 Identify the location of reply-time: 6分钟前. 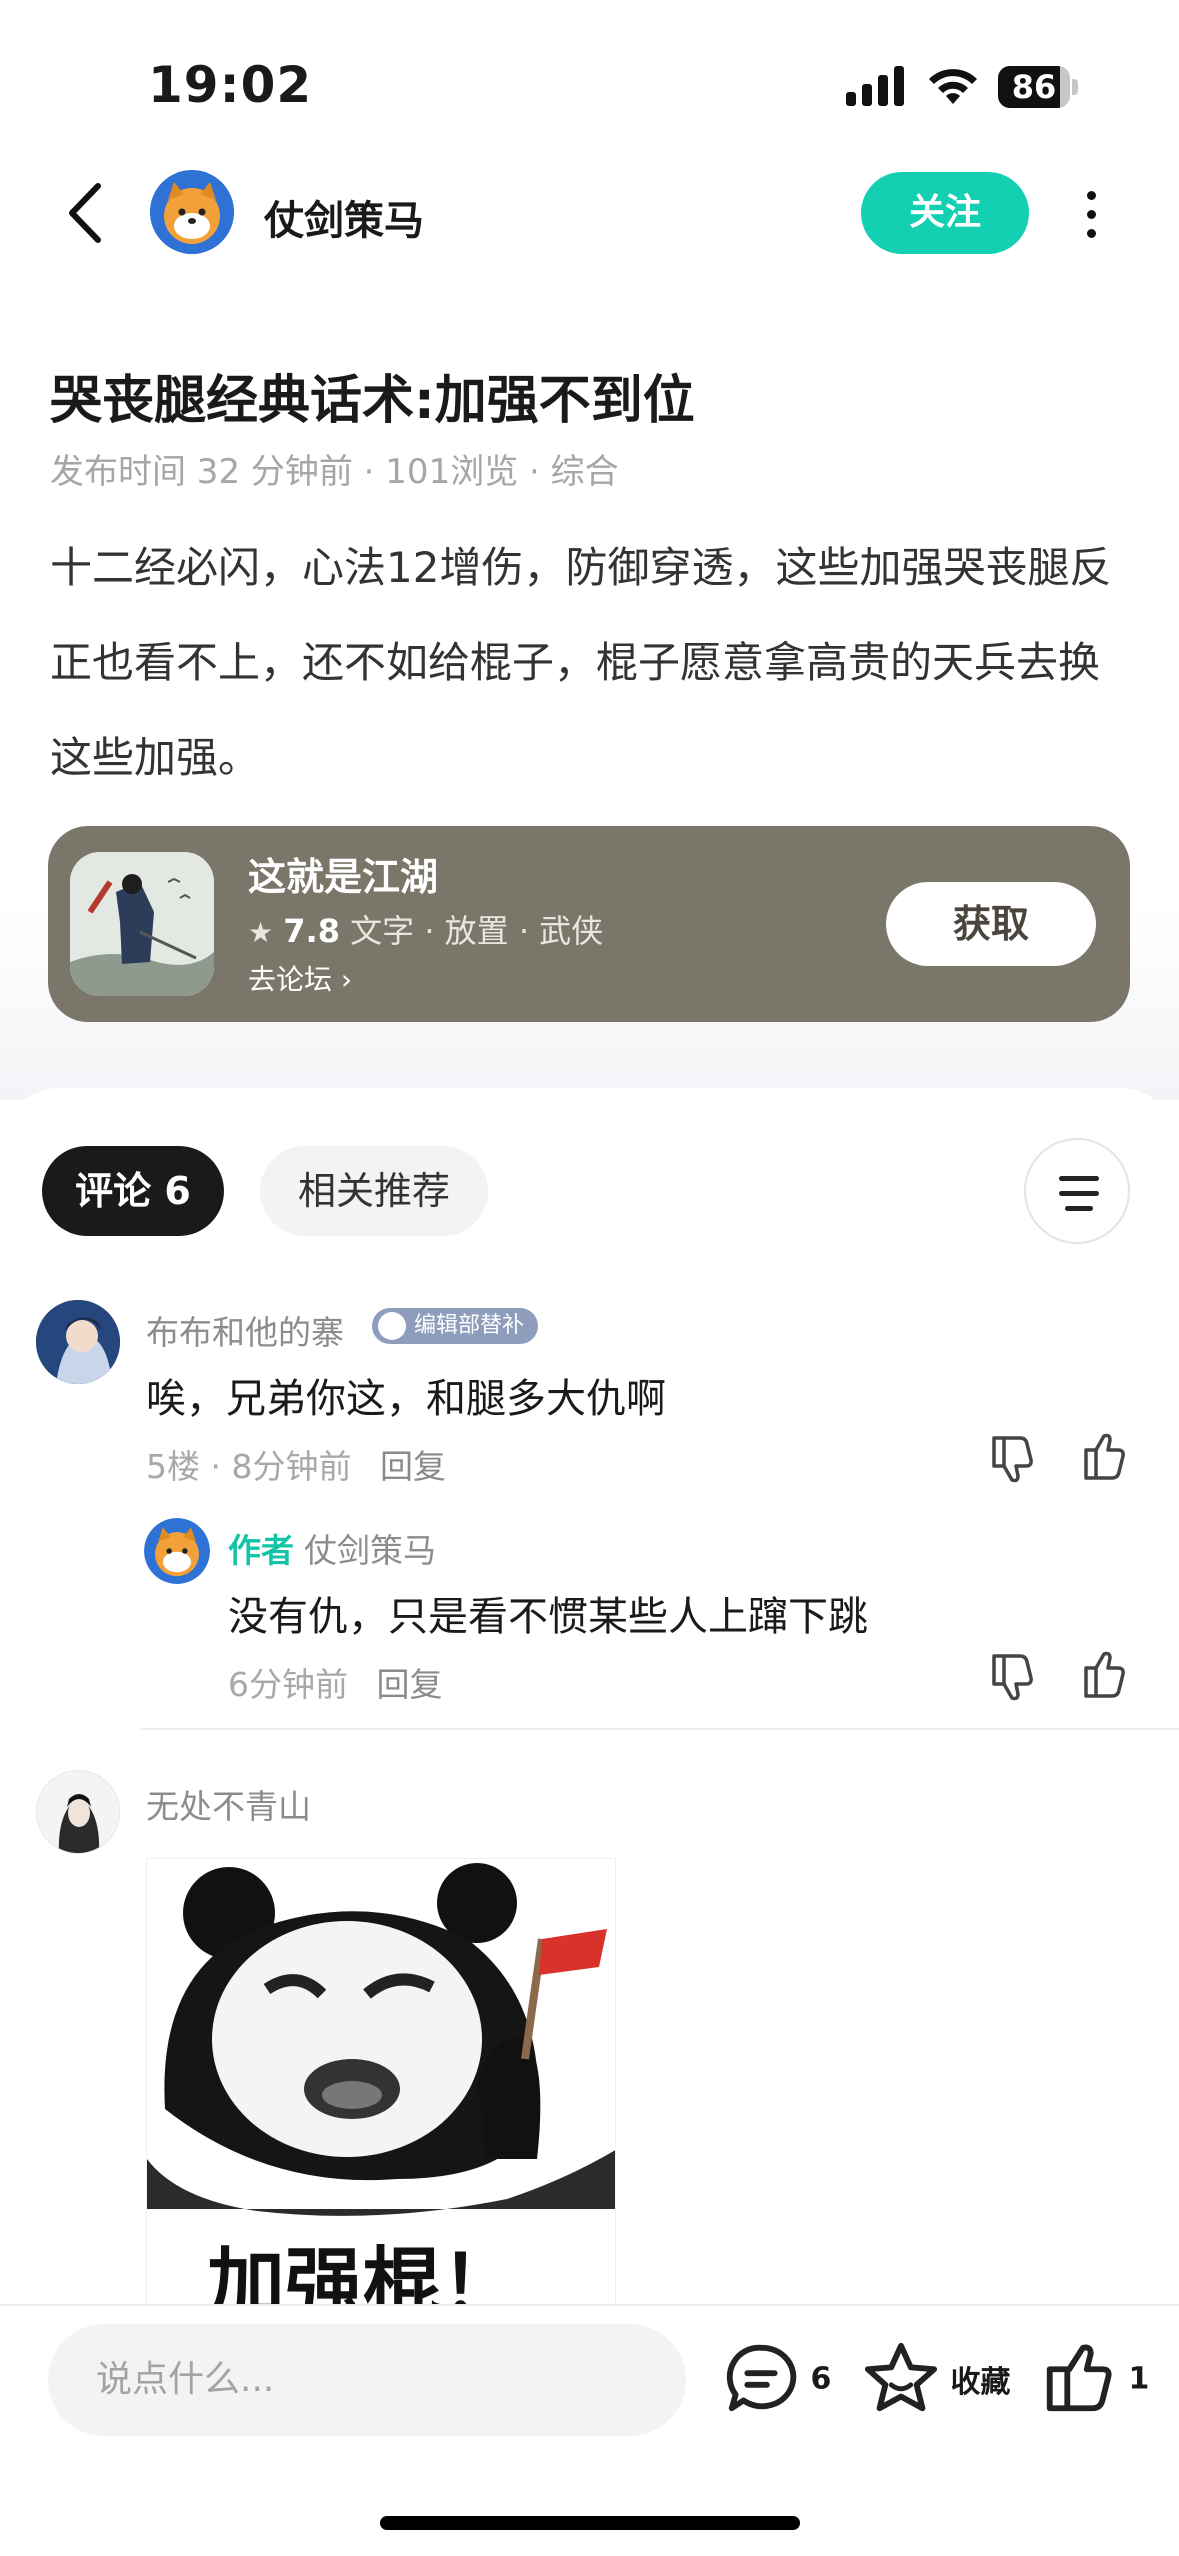
(288, 1684).